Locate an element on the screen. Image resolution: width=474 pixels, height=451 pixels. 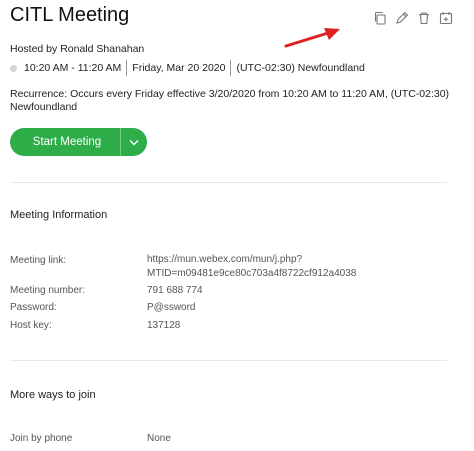
delete-button is located at coordinates (424, 18).